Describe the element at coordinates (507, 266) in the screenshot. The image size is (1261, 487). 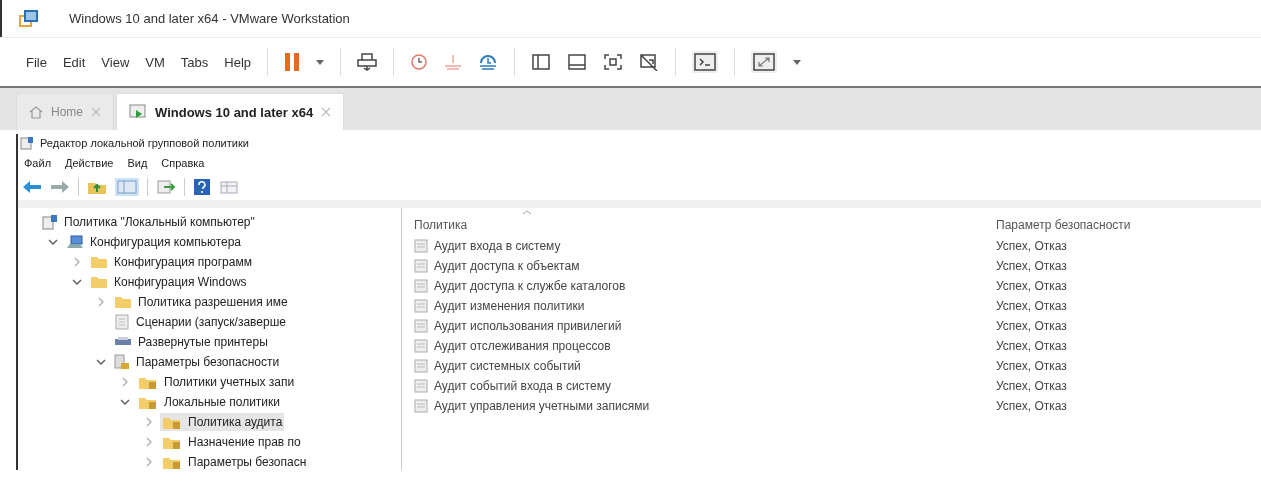
I see `table-cell: Аудит доступа к объектам` at that location.